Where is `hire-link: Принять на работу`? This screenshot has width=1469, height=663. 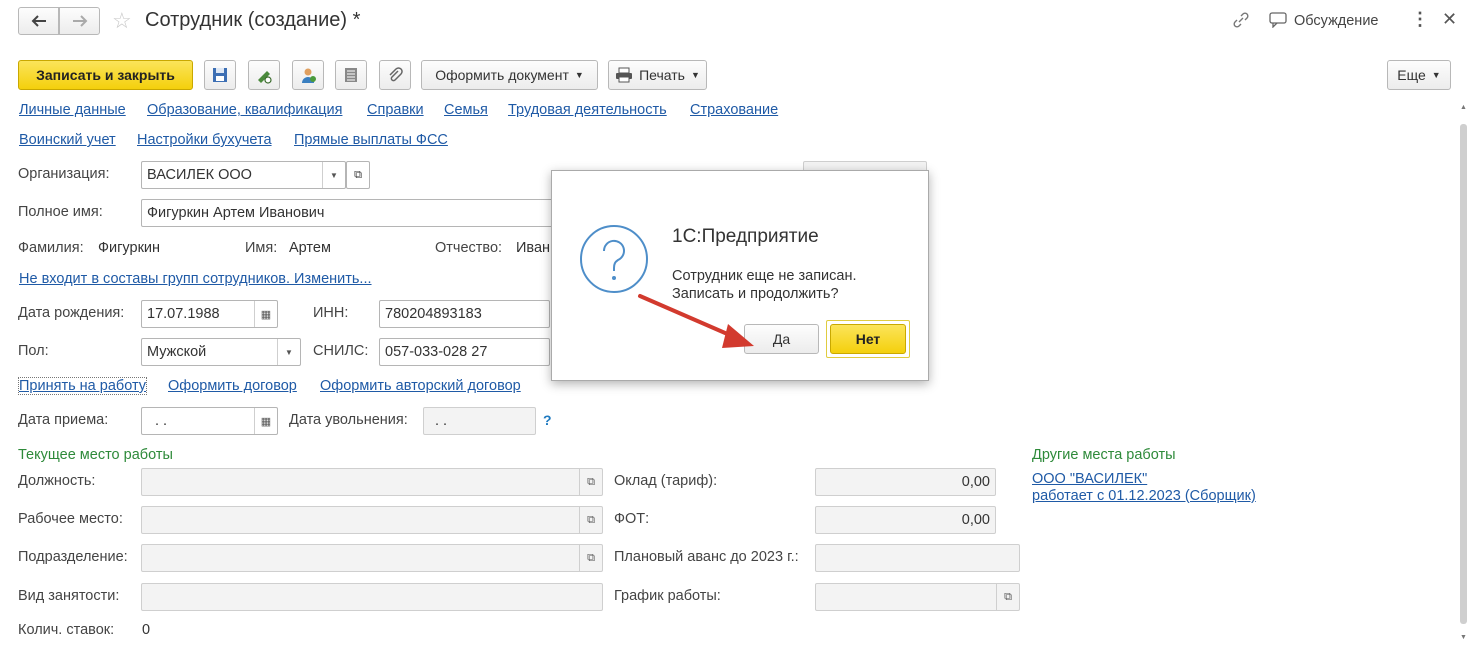 hire-link: Принять на работу is located at coordinates (82, 386).